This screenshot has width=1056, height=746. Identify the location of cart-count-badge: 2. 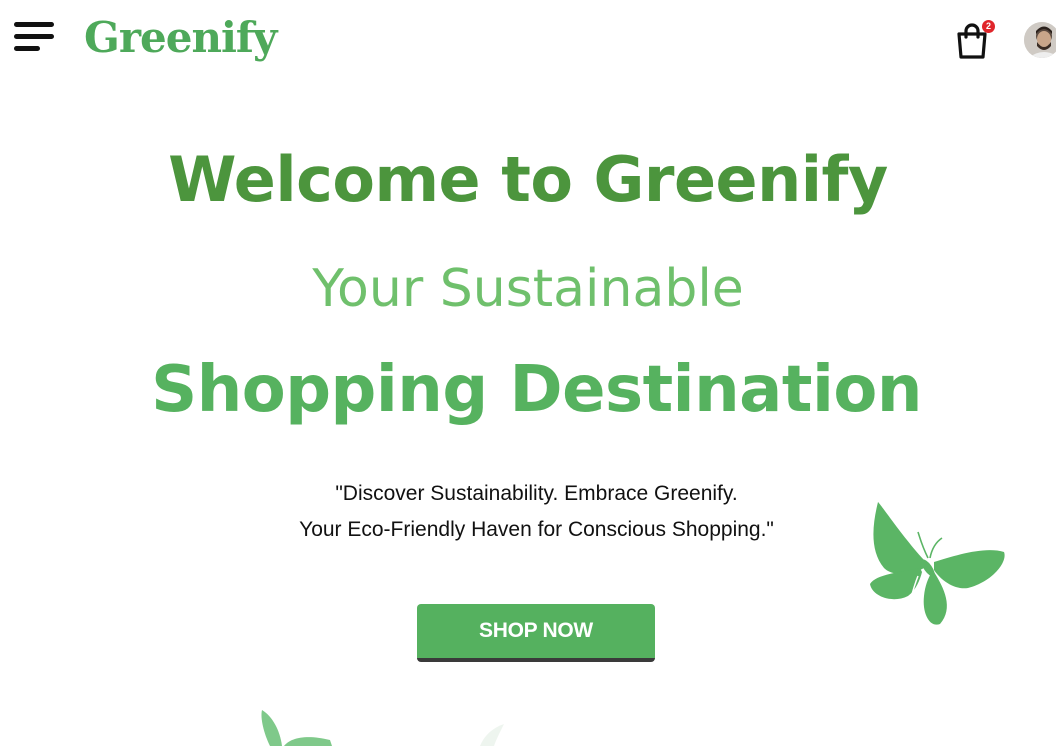
(988, 26).